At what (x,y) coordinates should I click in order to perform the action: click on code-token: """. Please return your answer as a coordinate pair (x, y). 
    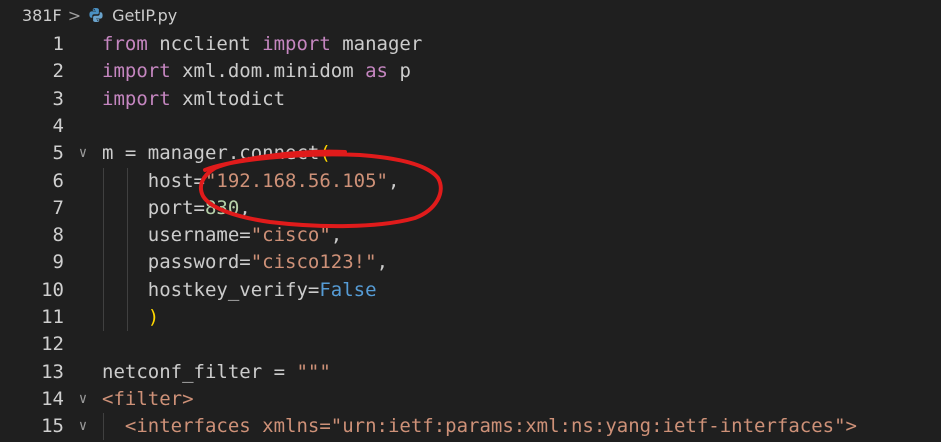
    Looking at the image, I should click on (313, 371).